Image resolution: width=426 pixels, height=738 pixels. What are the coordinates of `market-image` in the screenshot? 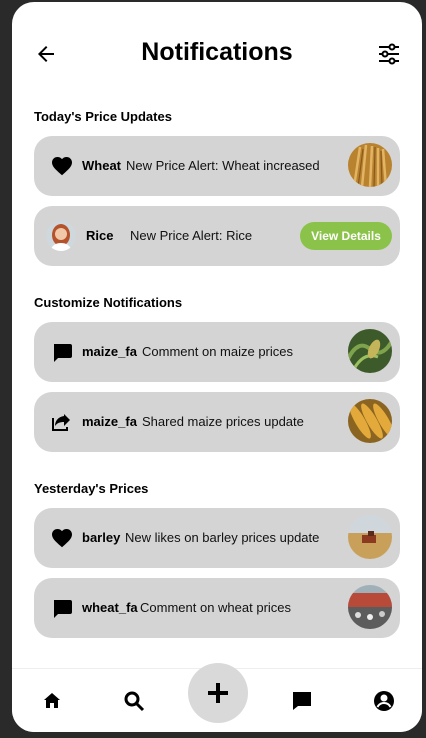 It's located at (370, 607).